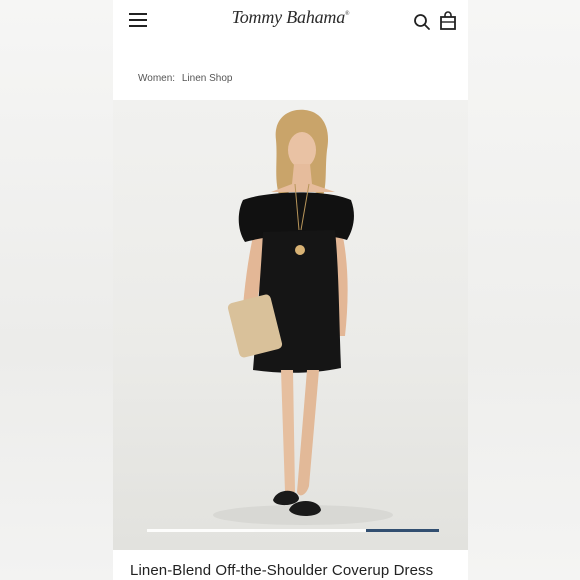 The height and width of the screenshot is (580, 580). Describe the element at coordinates (286, 498) in the screenshot. I see `left-sandal` at that location.